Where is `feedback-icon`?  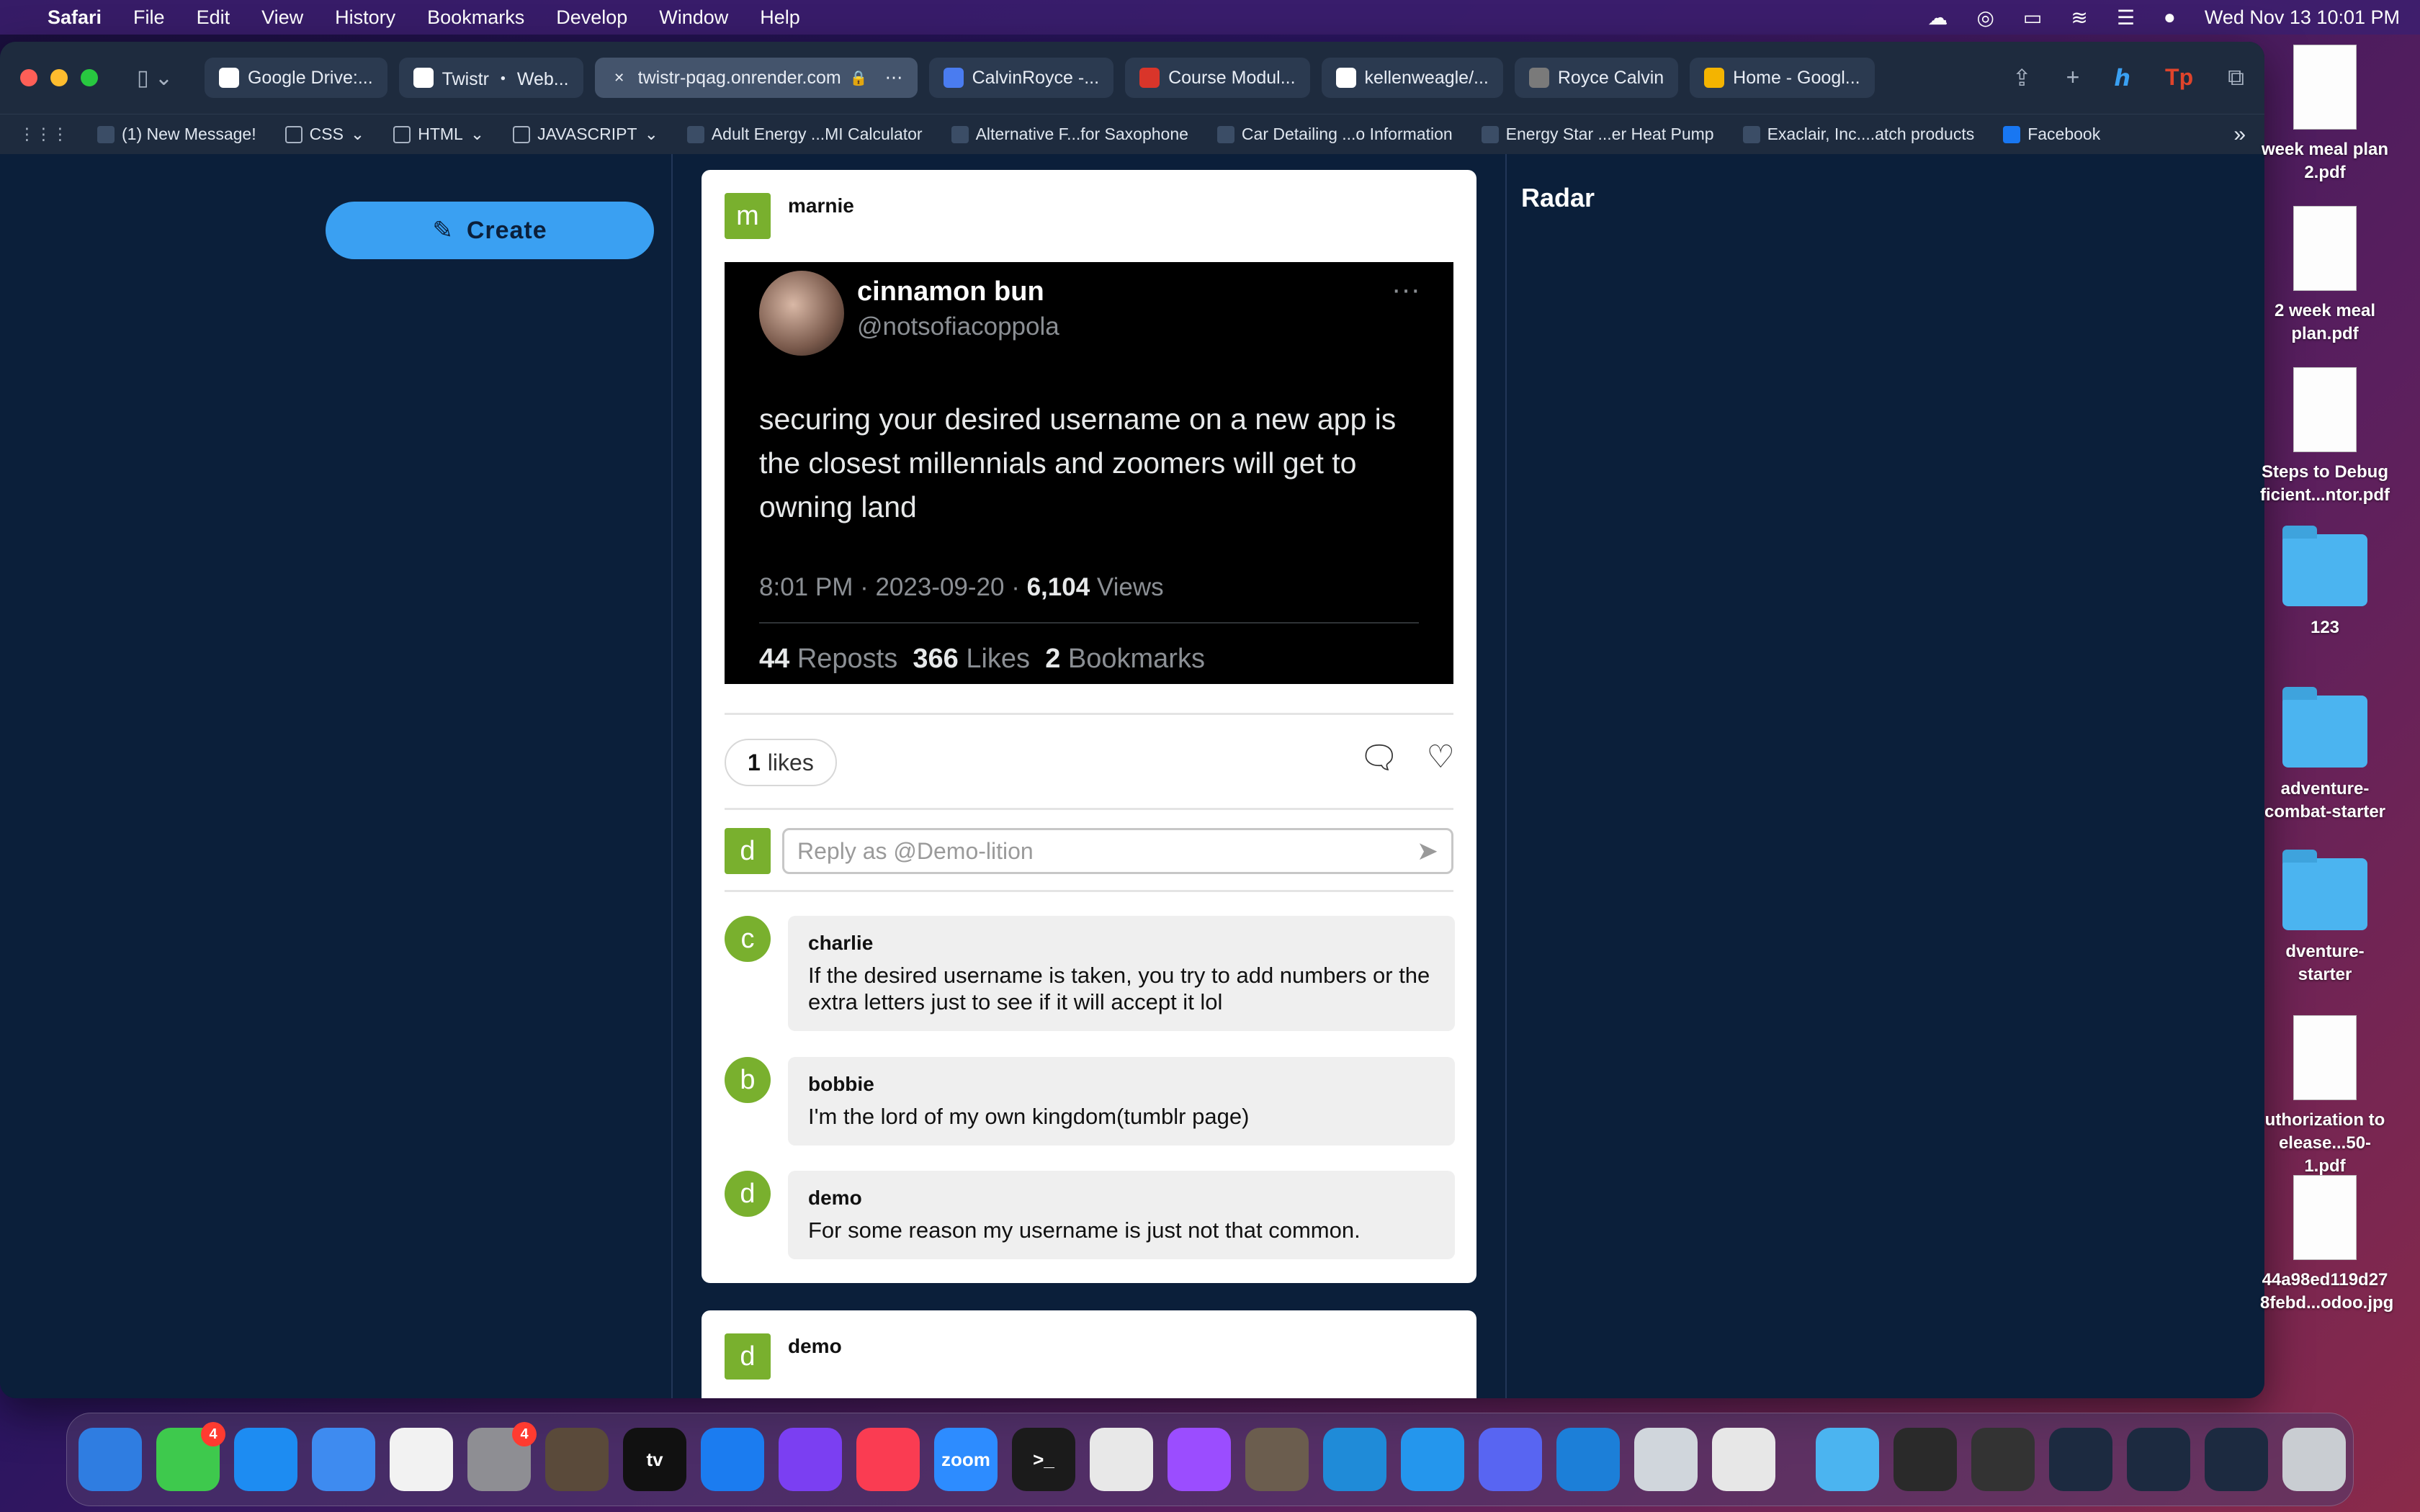
feedback-icon is located at coordinates (810, 1459).